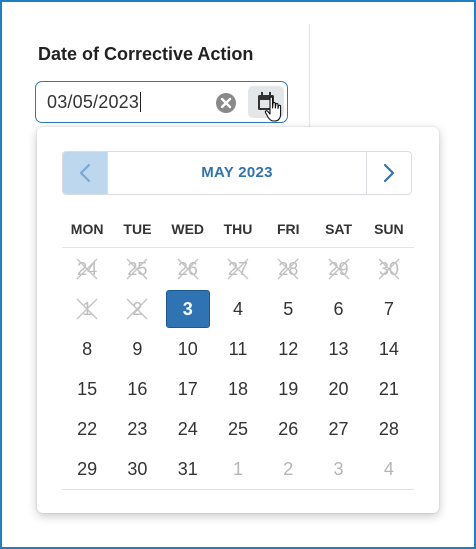 This screenshot has width=476, height=549. I want to click on day-cell: 11, so click(238, 349).